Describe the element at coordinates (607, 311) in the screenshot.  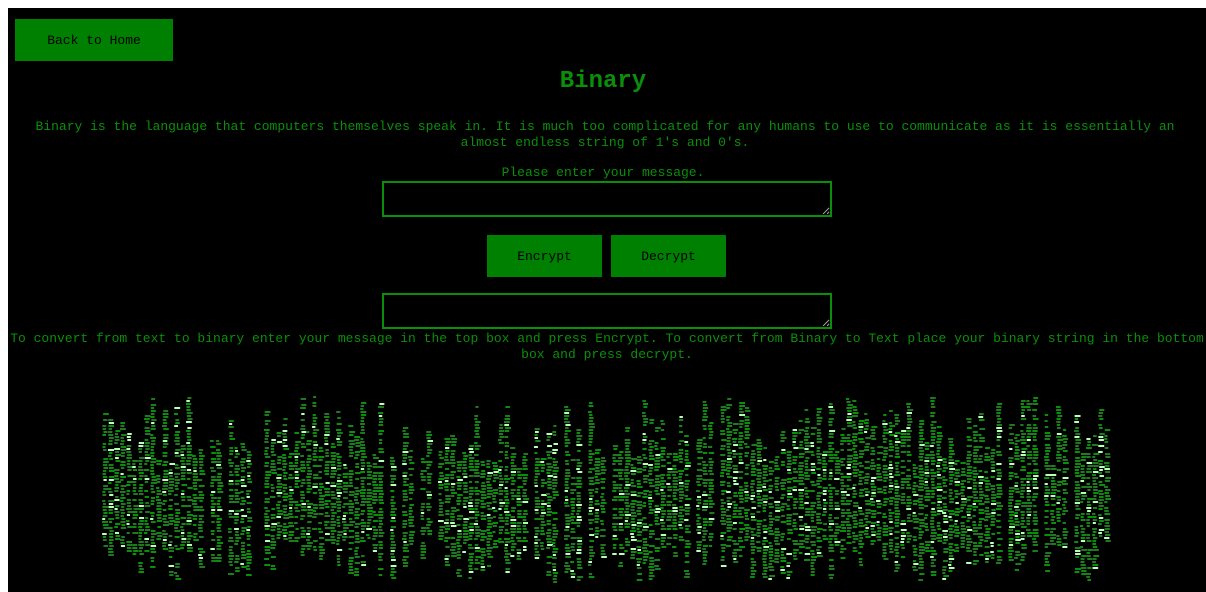
I see `result-output` at that location.